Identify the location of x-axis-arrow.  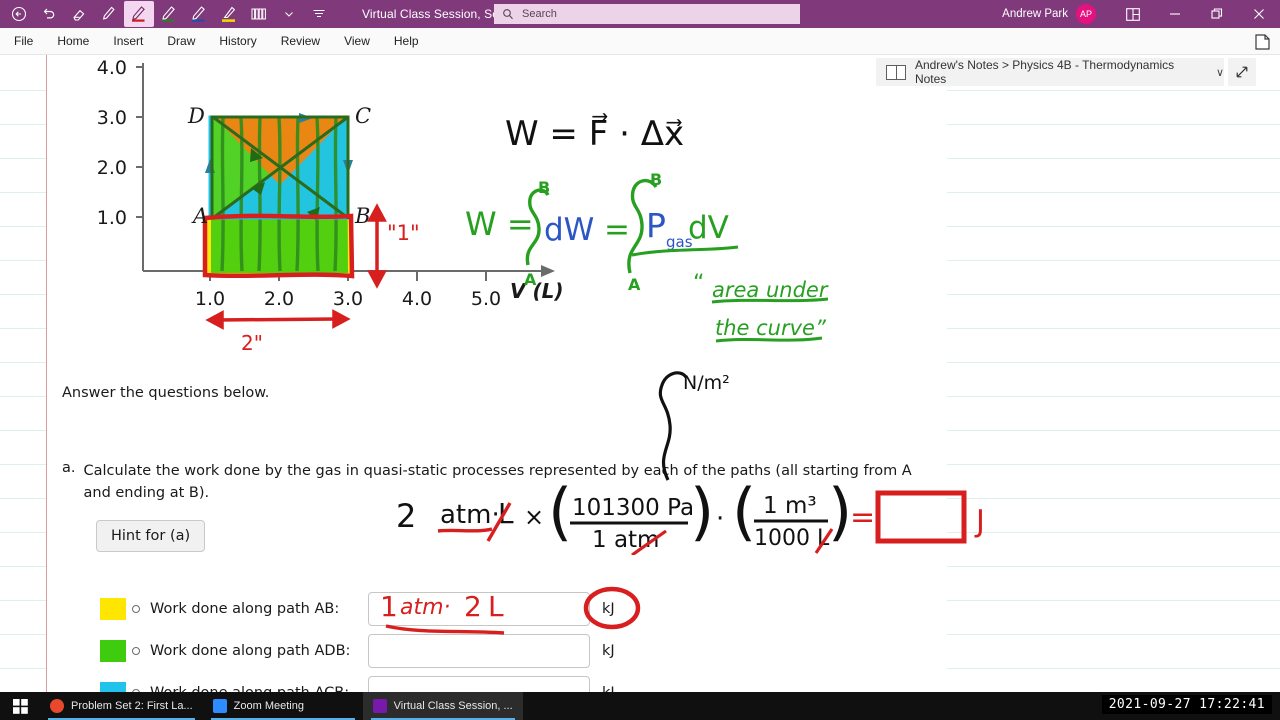
(548, 271).